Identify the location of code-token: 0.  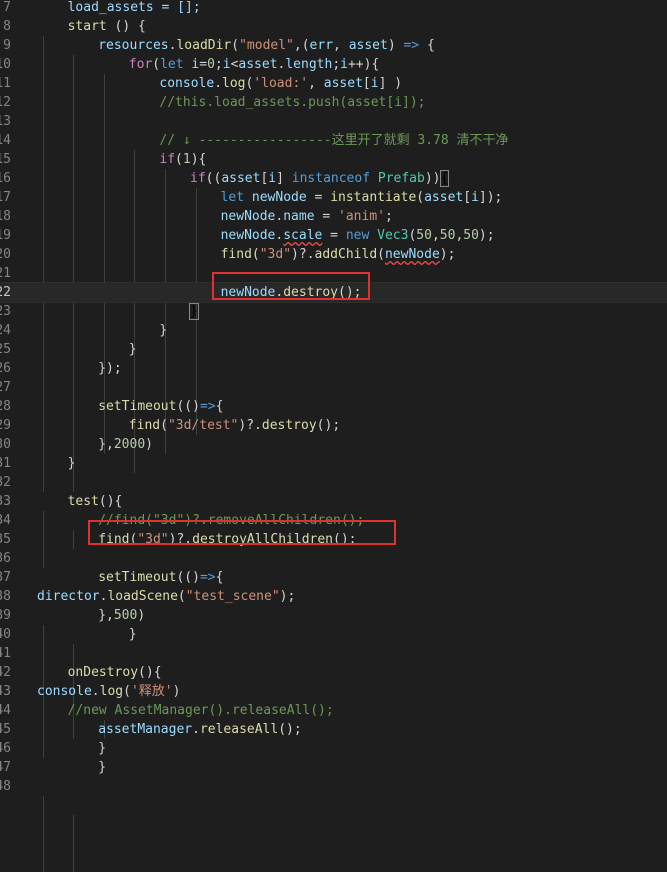
(211, 64).